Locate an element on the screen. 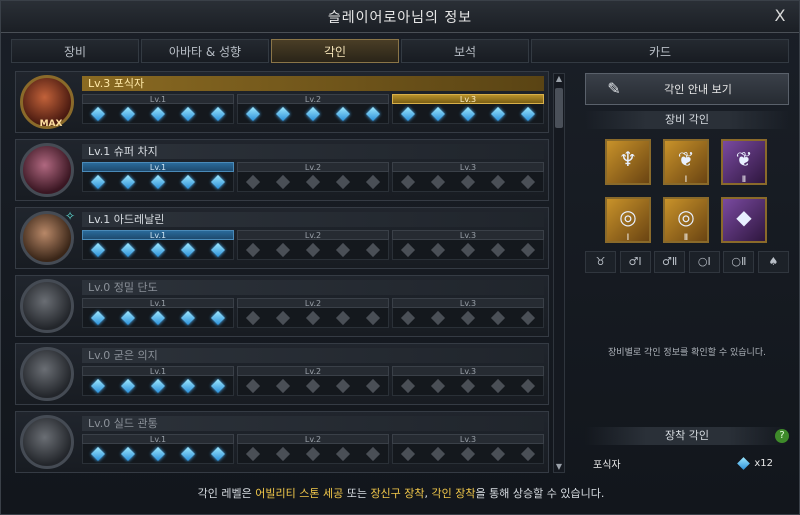 The width and height of the screenshot is (800, 515). engraving-row: MAX Lv.3 포식자 Lv.1 Lv.2 Lv.3 is located at coordinates (282, 102).